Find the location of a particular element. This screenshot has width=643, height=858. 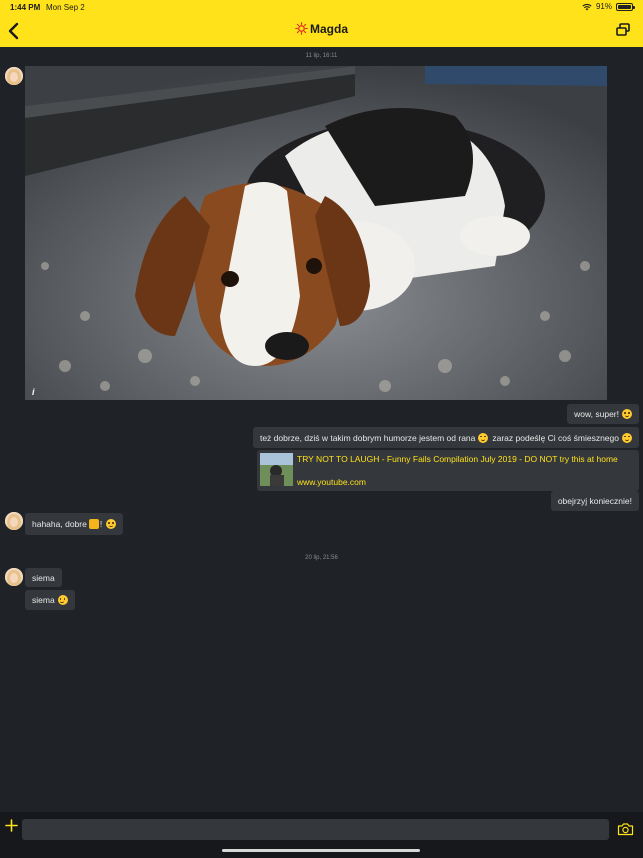

date-separator: 20 lip, 21:56 is located at coordinates (321, 558).